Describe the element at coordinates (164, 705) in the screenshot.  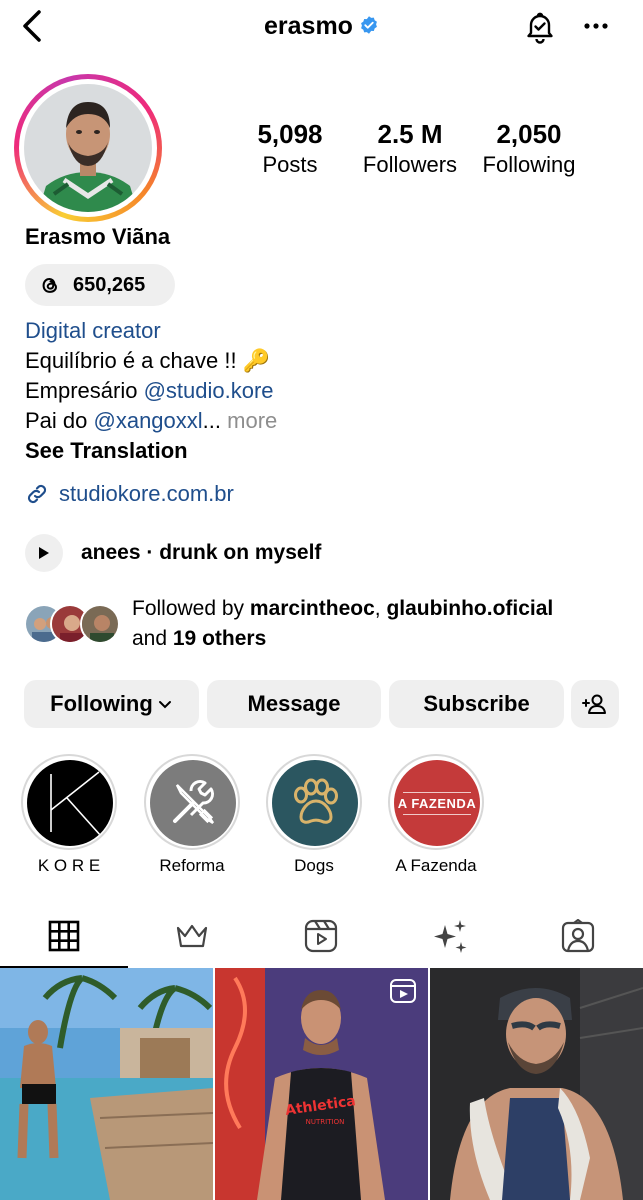
I see `chevron-down-icon` at that location.